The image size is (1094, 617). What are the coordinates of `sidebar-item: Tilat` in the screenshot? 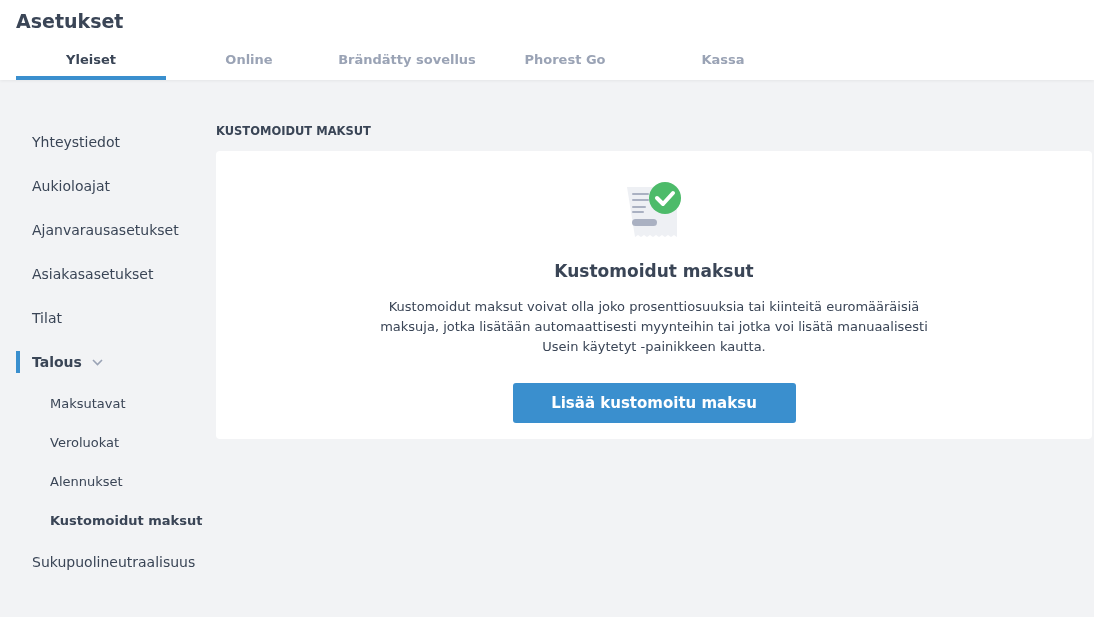 It's located at (116, 318).